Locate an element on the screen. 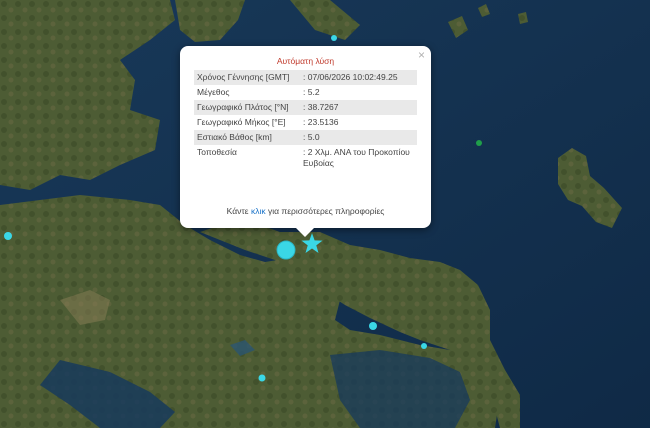 This screenshot has width=650, height=428. table-row: Γεωγραφικό Πλάτος [°N] : 38.7267 is located at coordinates (305, 107).